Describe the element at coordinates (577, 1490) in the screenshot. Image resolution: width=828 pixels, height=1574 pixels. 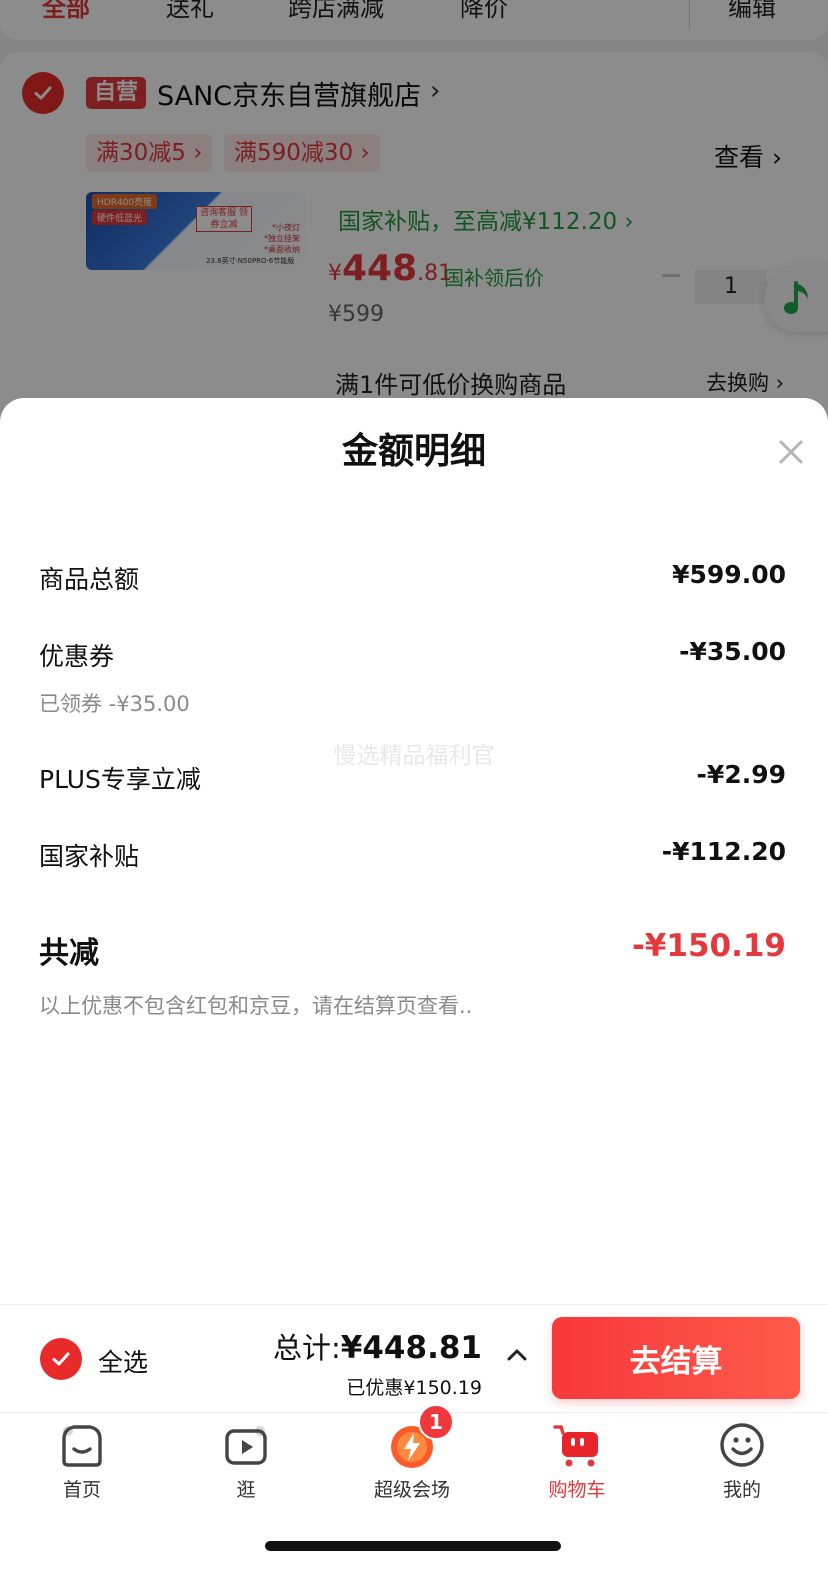
I see `tab-cart-label: 购物车` at that location.